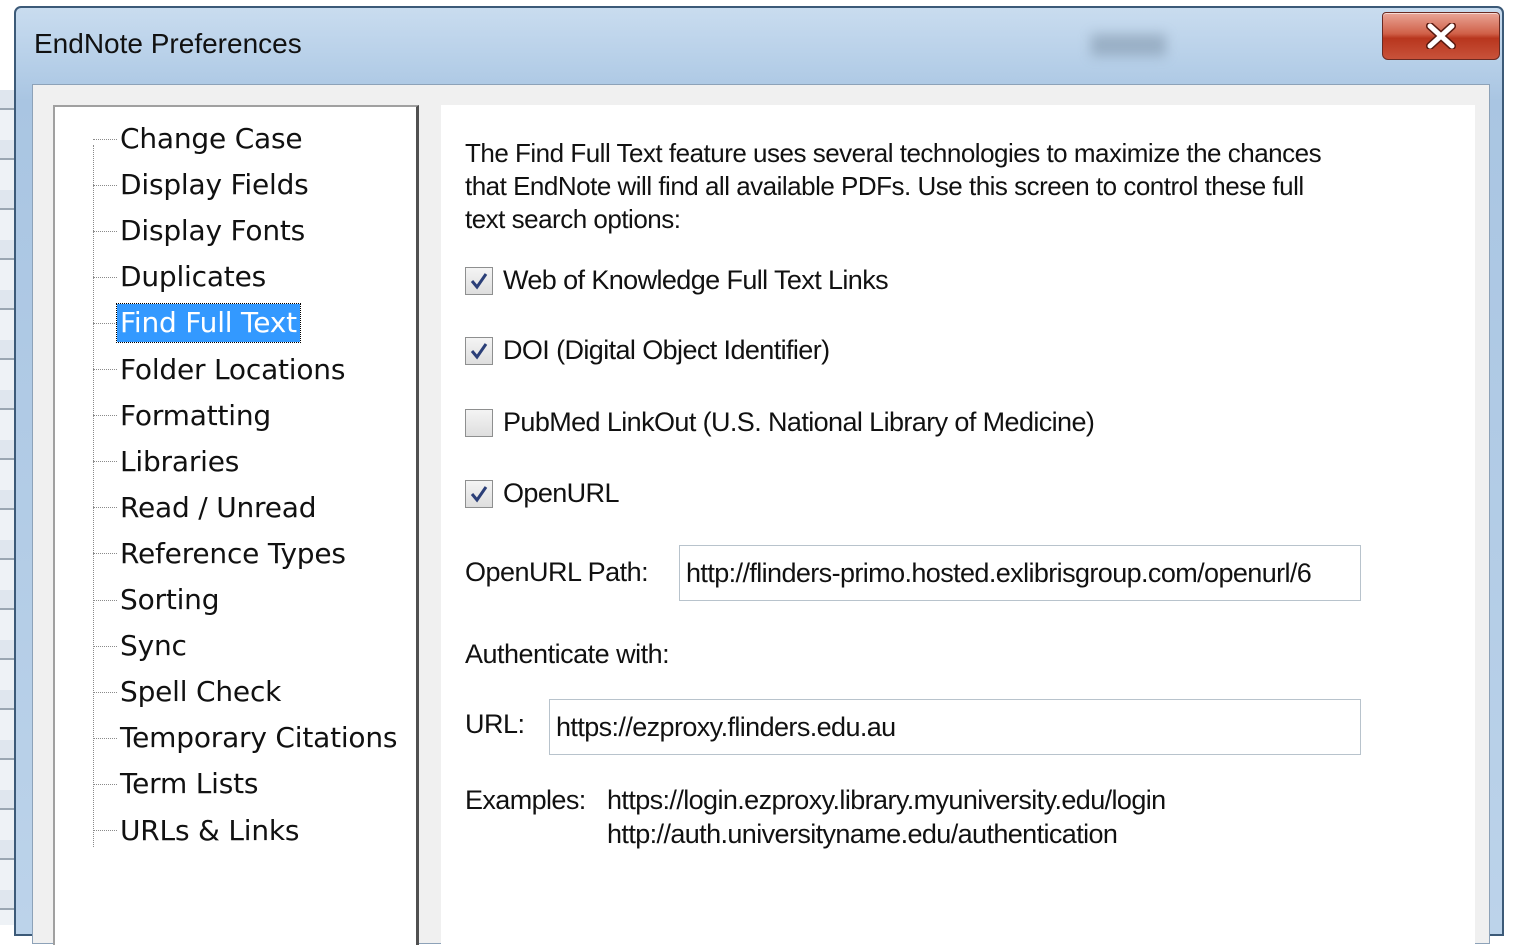 This screenshot has height=945, width=1514. Describe the element at coordinates (561, 493) in the screenshot. I see `option-label: OpenURL` at that location.